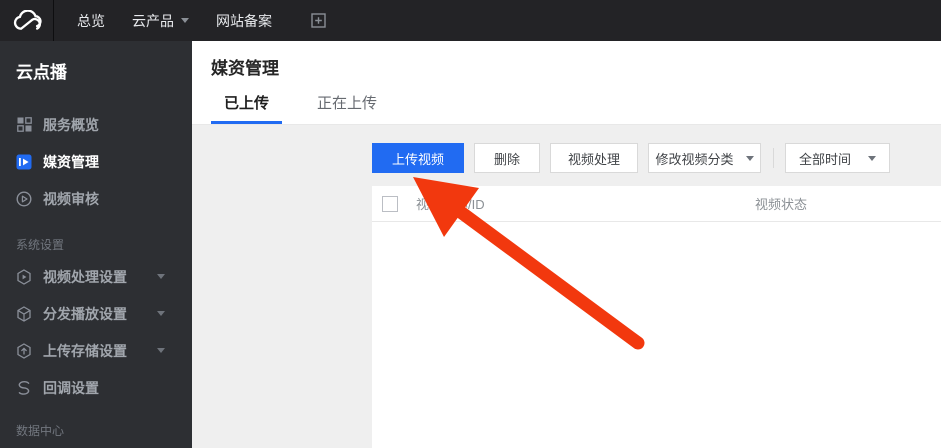  I want to click on modify-category-label: 修改视频分类, so click(694, 159).